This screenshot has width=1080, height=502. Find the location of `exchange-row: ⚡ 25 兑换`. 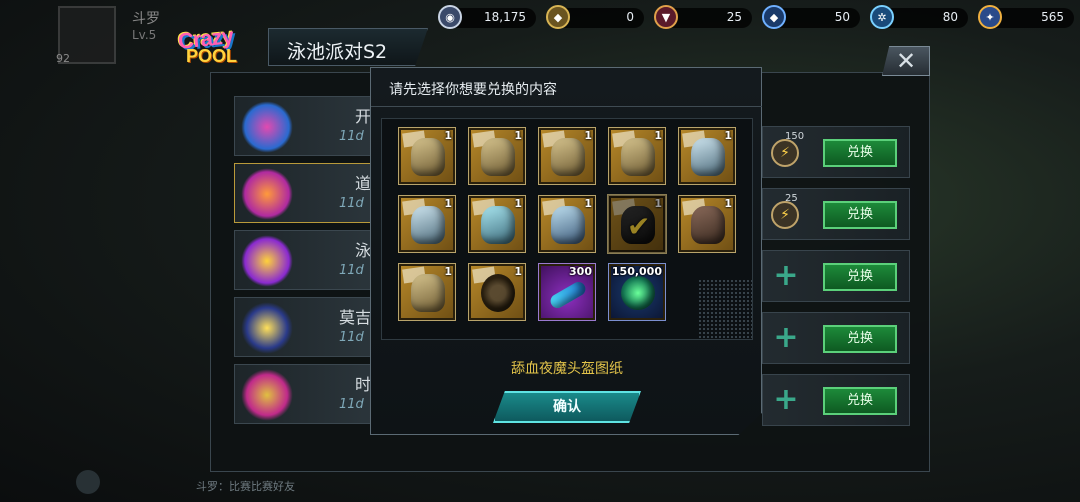

exchange-row: ⚡ 25 兑换 is located at coordinates (836, 214).